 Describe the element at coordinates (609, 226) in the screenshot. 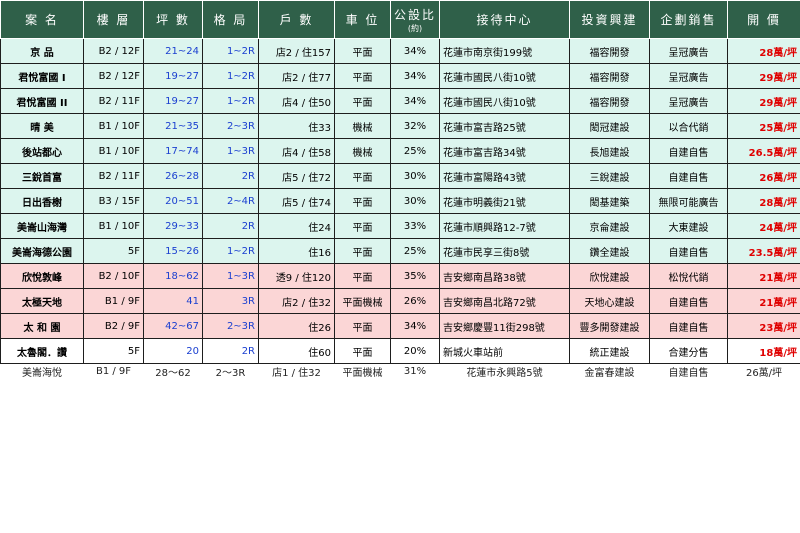

I see `cell-builder: 京侖建設` at that location.